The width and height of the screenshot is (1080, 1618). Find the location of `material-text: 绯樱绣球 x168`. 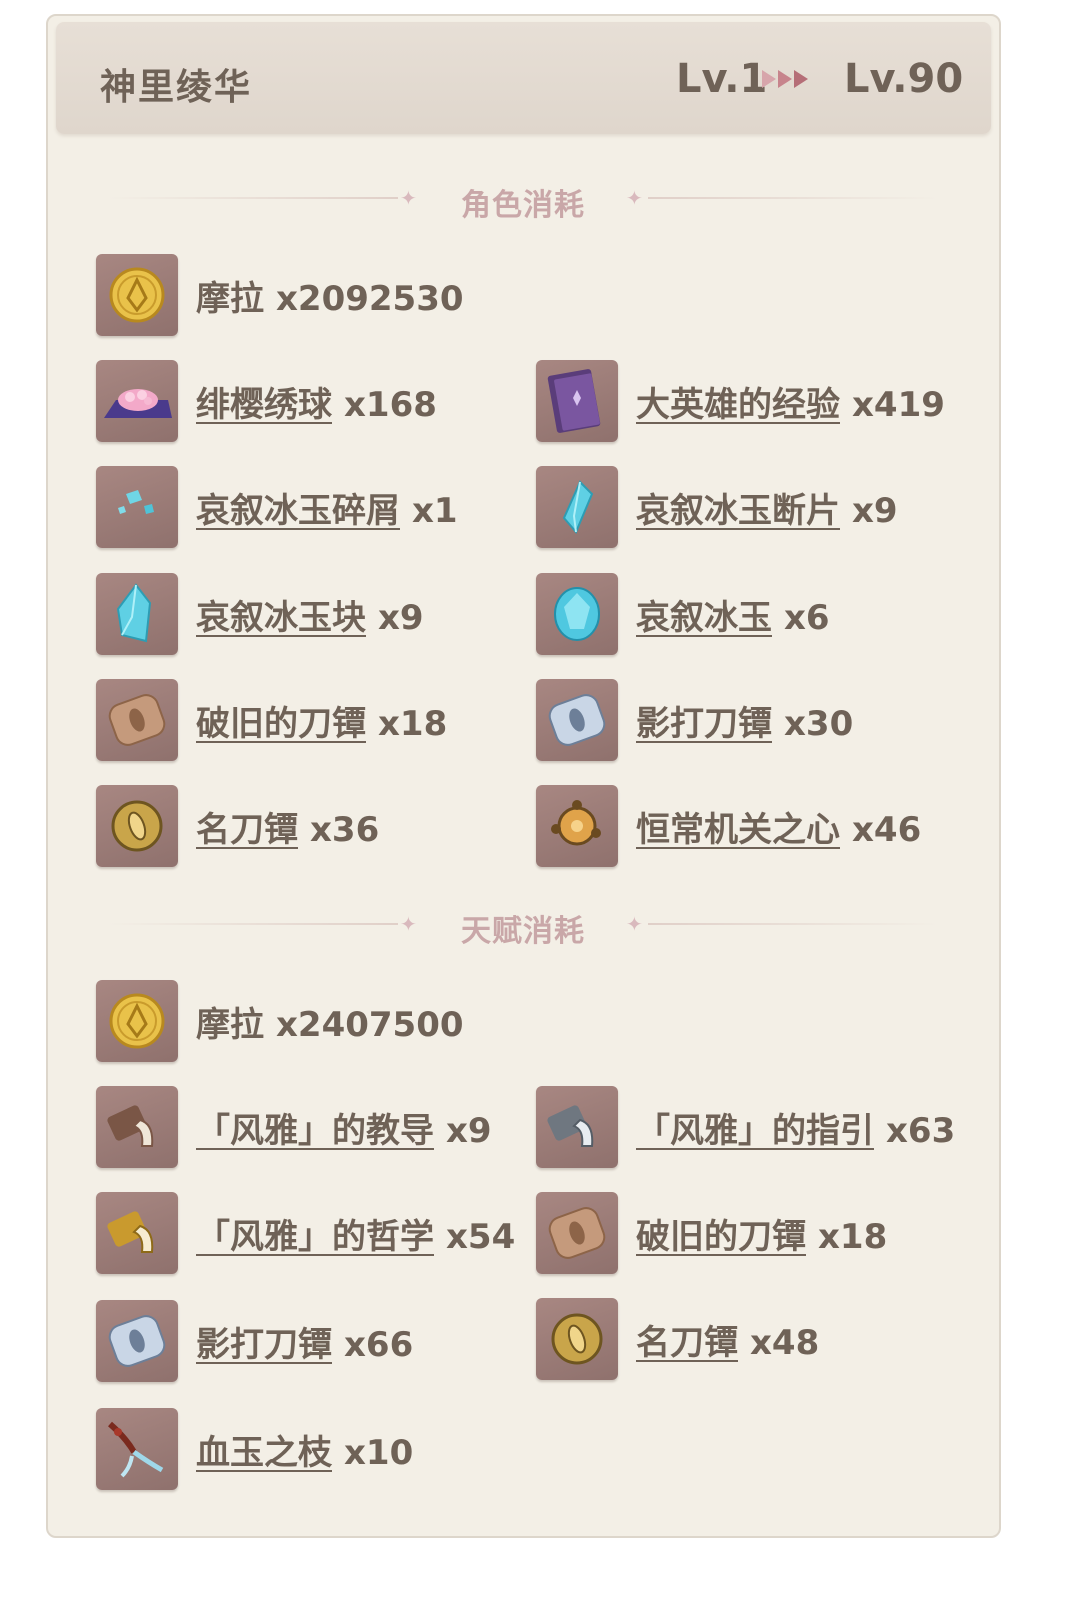

material-text: 绯樱绣球 x168 is located at coordinates (316, 401).